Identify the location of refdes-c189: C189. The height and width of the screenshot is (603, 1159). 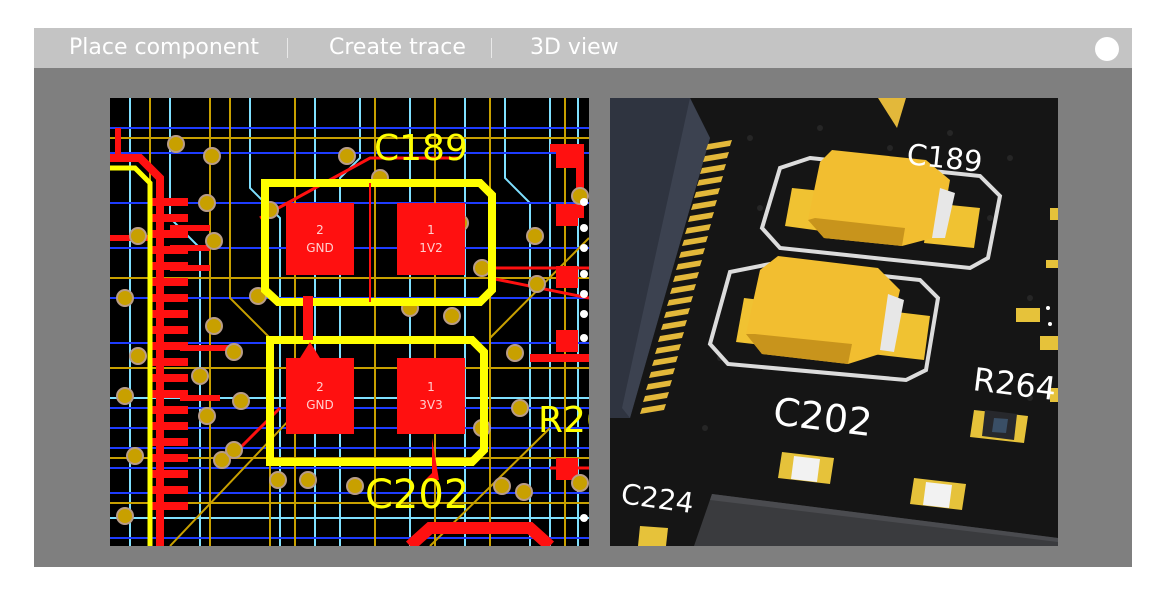
(421, 148).